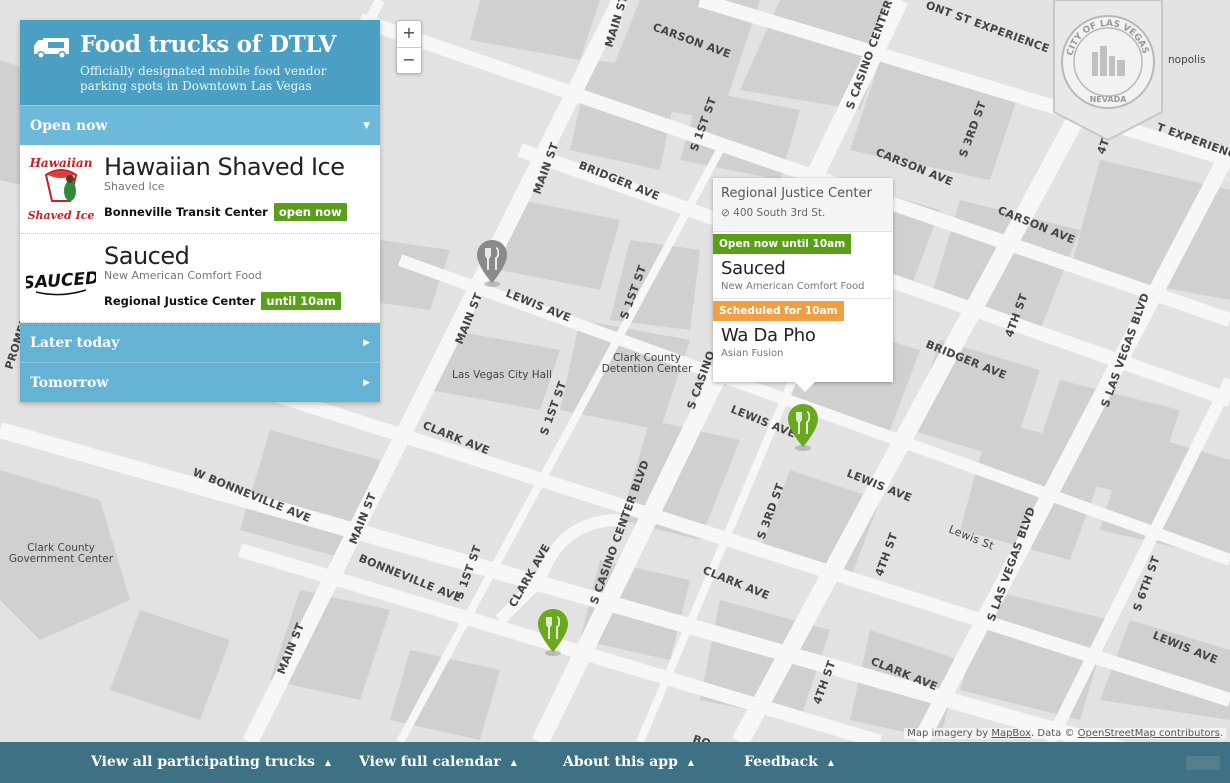 Image resolution: width=1230 pixels, height=783 pixels. I want to click on gray-food-marker, so click(492, 263).